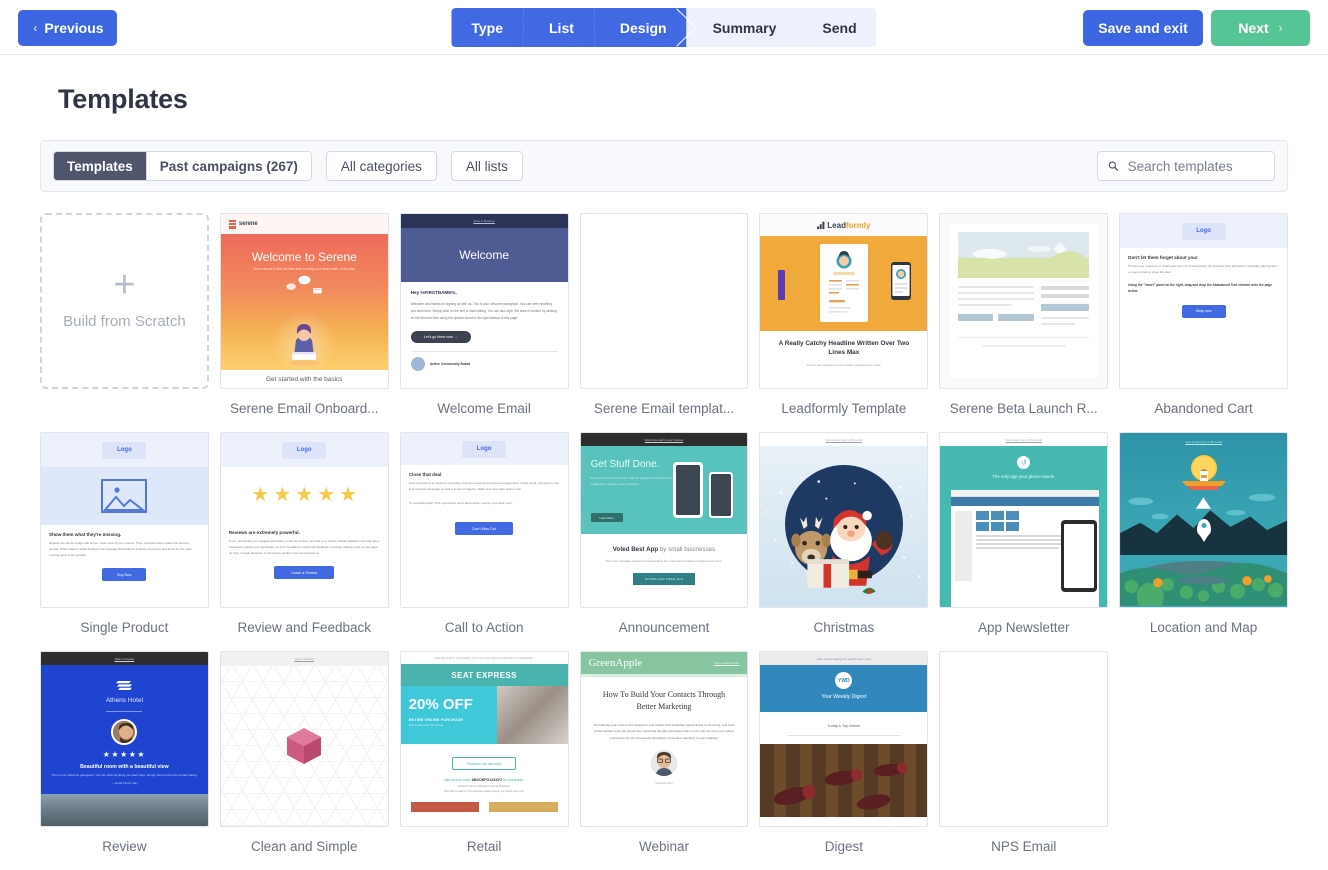  I want to click on review-divider, so click(124, 711).